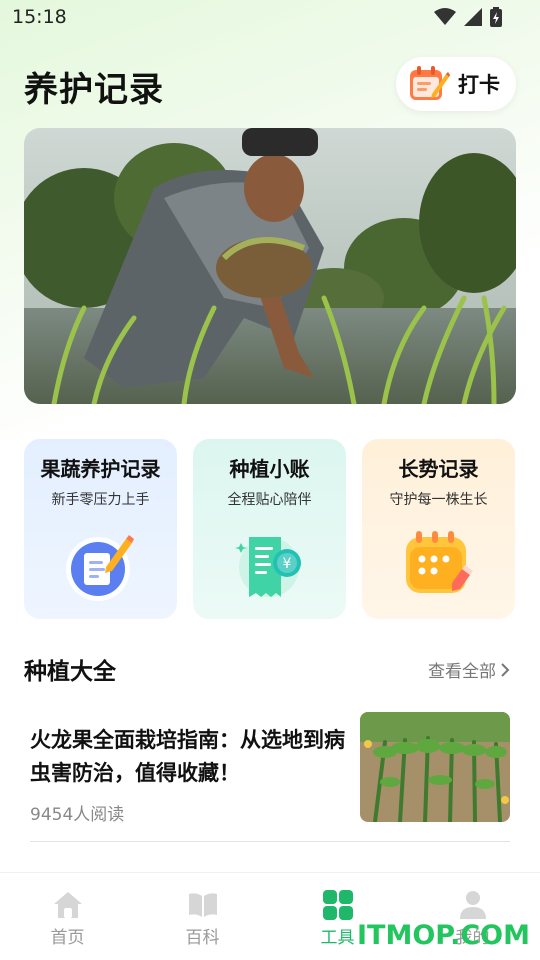  I want to click on tool-card-planting-ledger: 种植小账 全程贴心陪伴 ¥, so click(269, 529).